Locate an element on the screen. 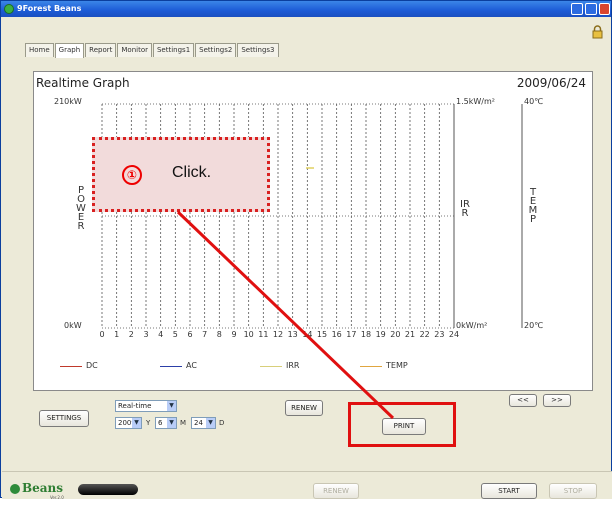 The image size is (612, 510). callout-arrow is located at coordinates (285, 315).